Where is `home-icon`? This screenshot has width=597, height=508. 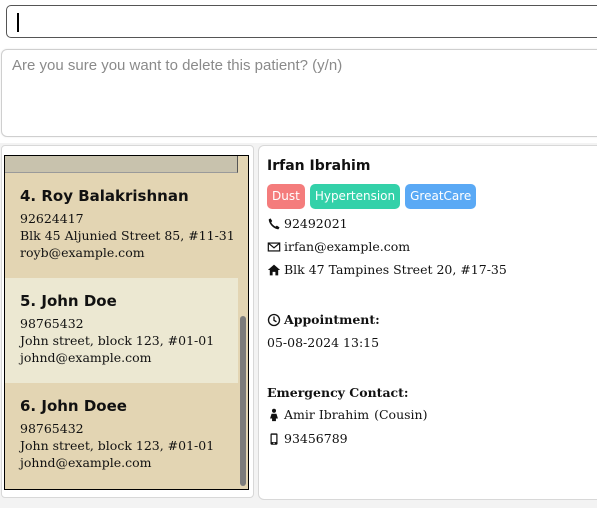 home-icon is located at coordinates (274, 270).